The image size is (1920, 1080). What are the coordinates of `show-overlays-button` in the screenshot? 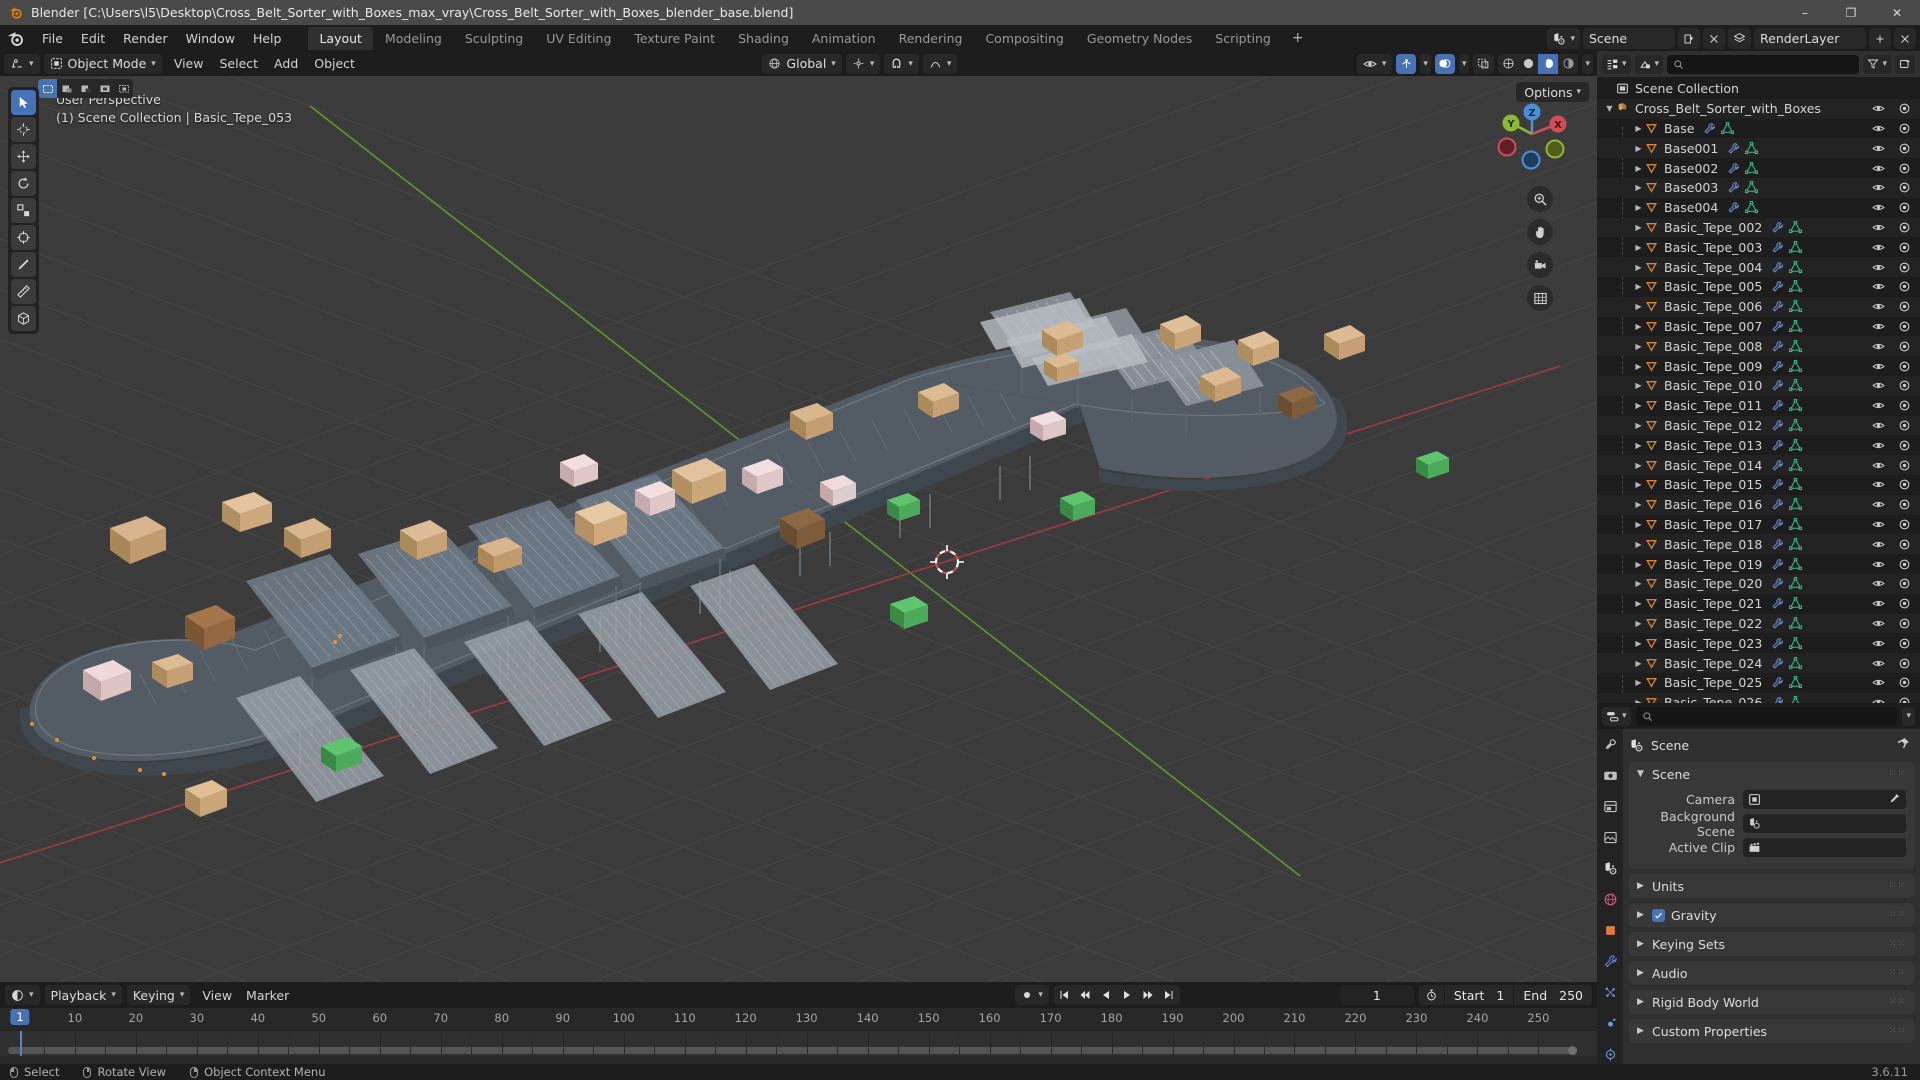 It's located at (1444, 63).